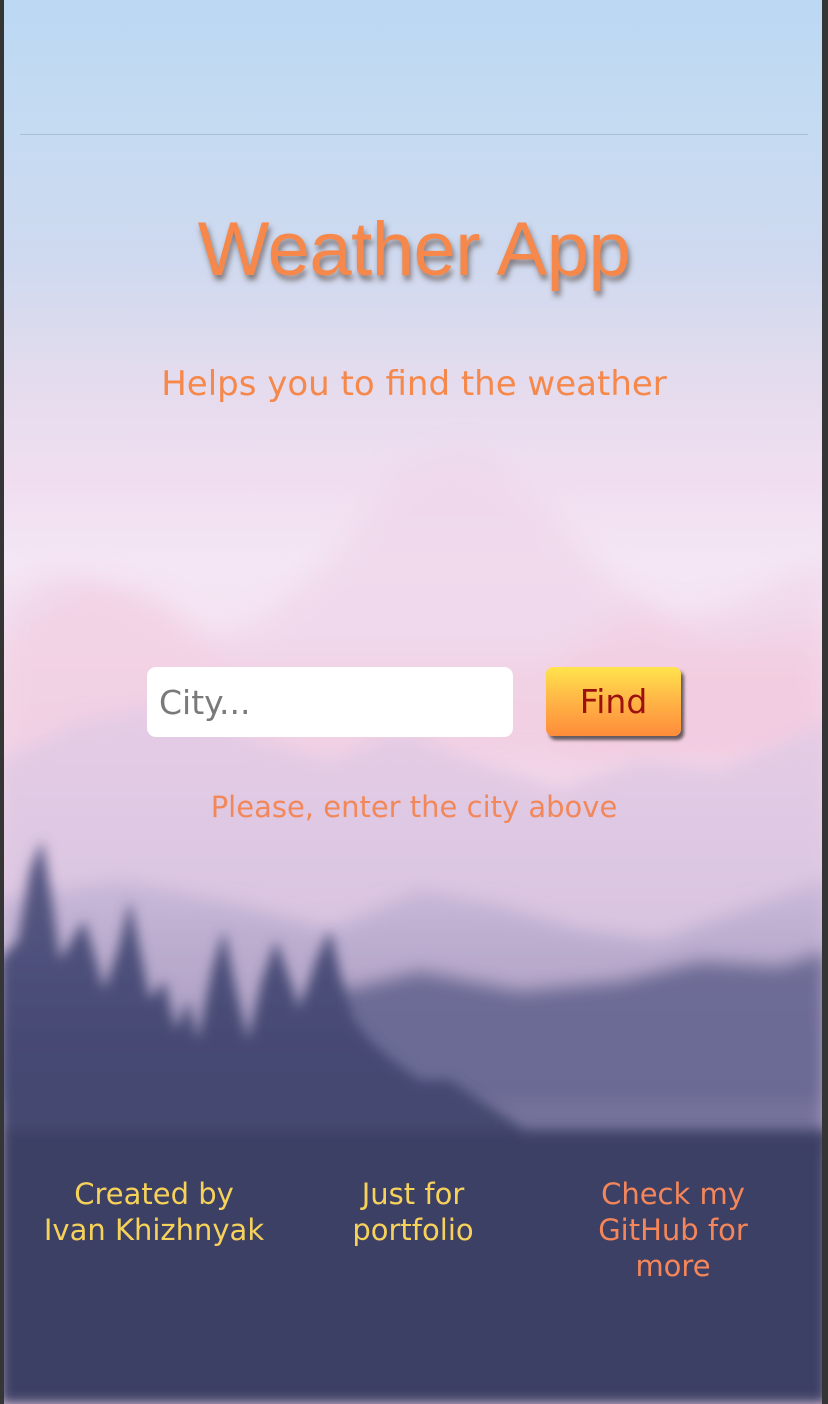  I want to click on footer-author-name: Ivan Khizhnyak, so click(154, 1230).